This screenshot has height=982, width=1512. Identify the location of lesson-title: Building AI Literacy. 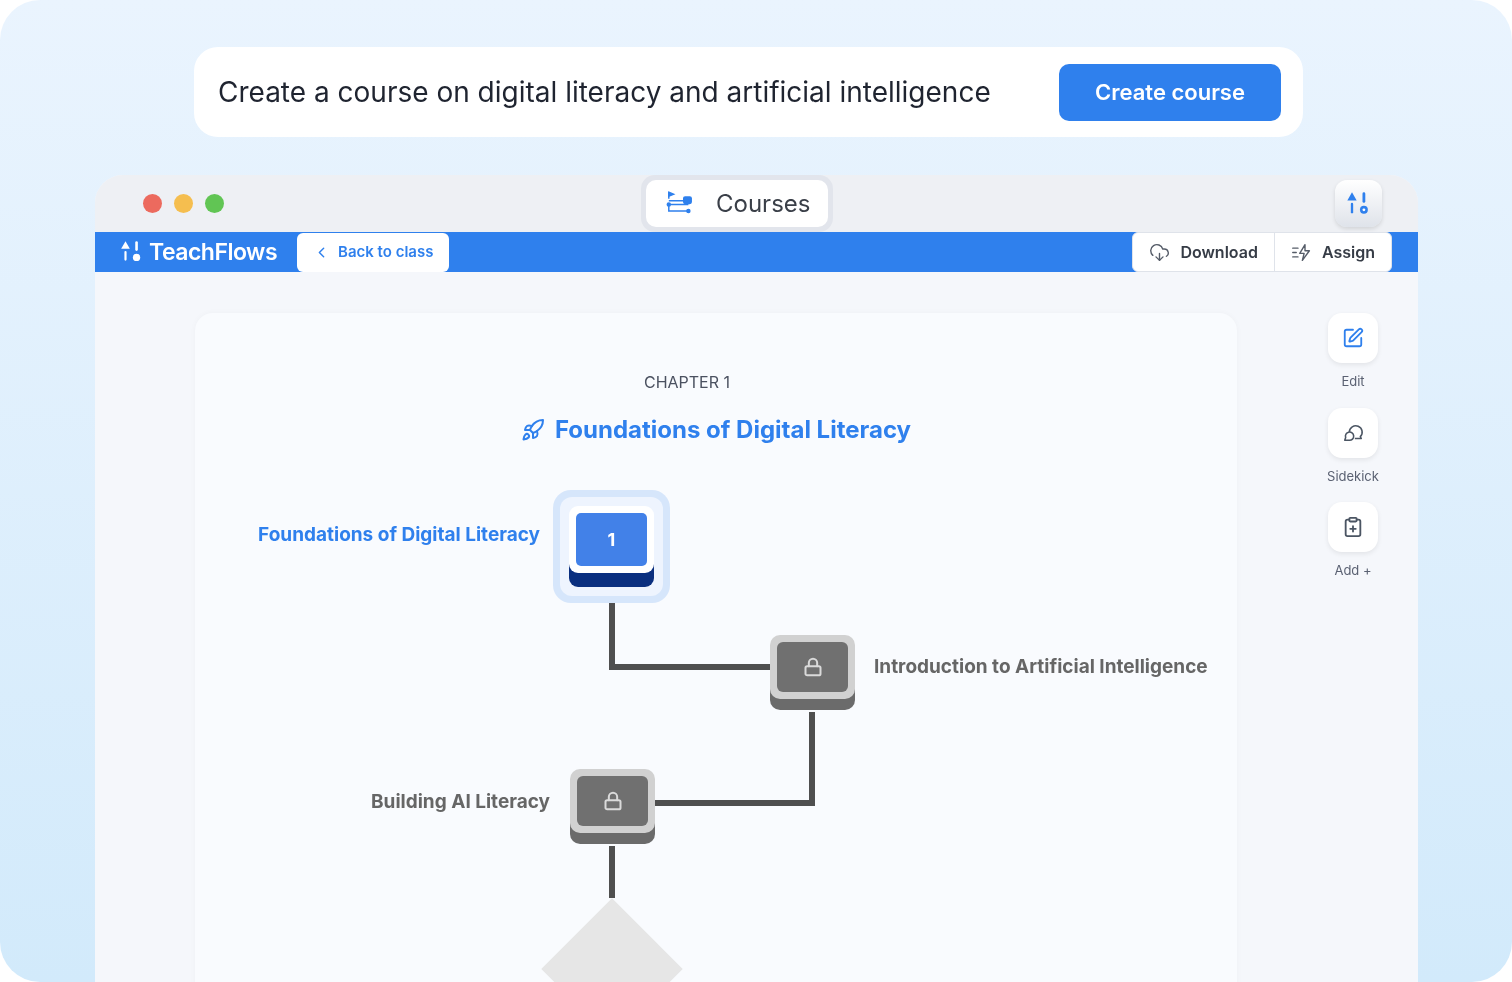
(460, 802).